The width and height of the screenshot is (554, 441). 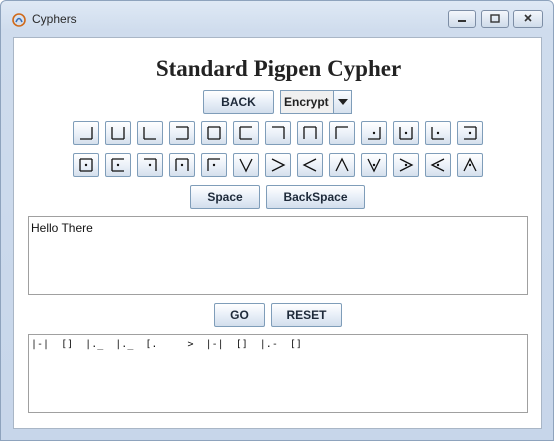 I want to click on pigpen-grid-c-dot-icon, so click(x=86, y=165).